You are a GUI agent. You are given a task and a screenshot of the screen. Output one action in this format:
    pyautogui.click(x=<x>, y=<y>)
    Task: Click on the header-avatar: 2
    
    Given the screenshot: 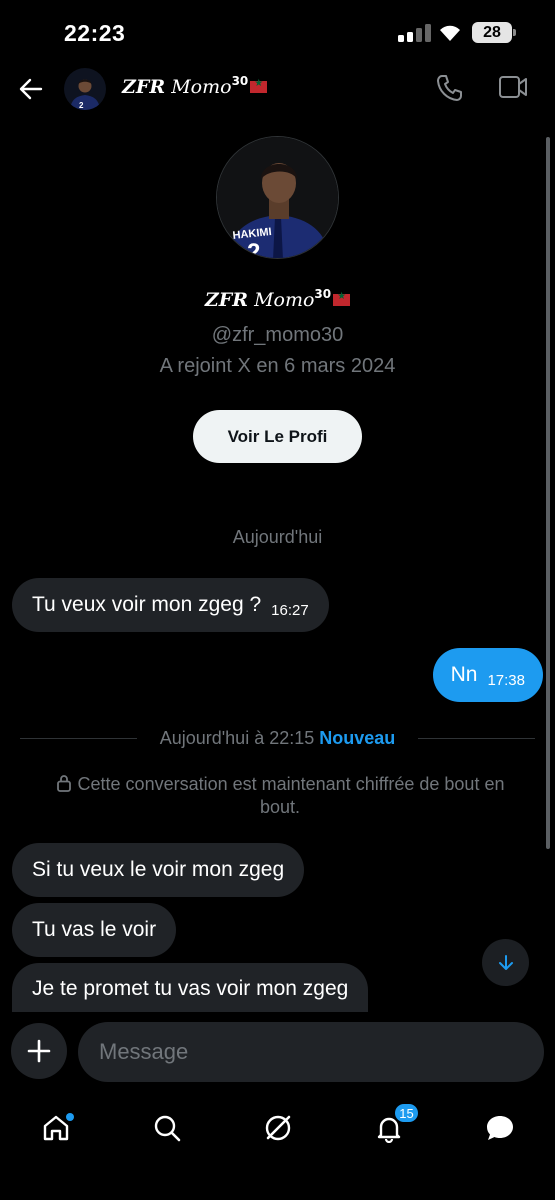 What is the action you would take?
    pyautogui.click(x=85, y=89)
    